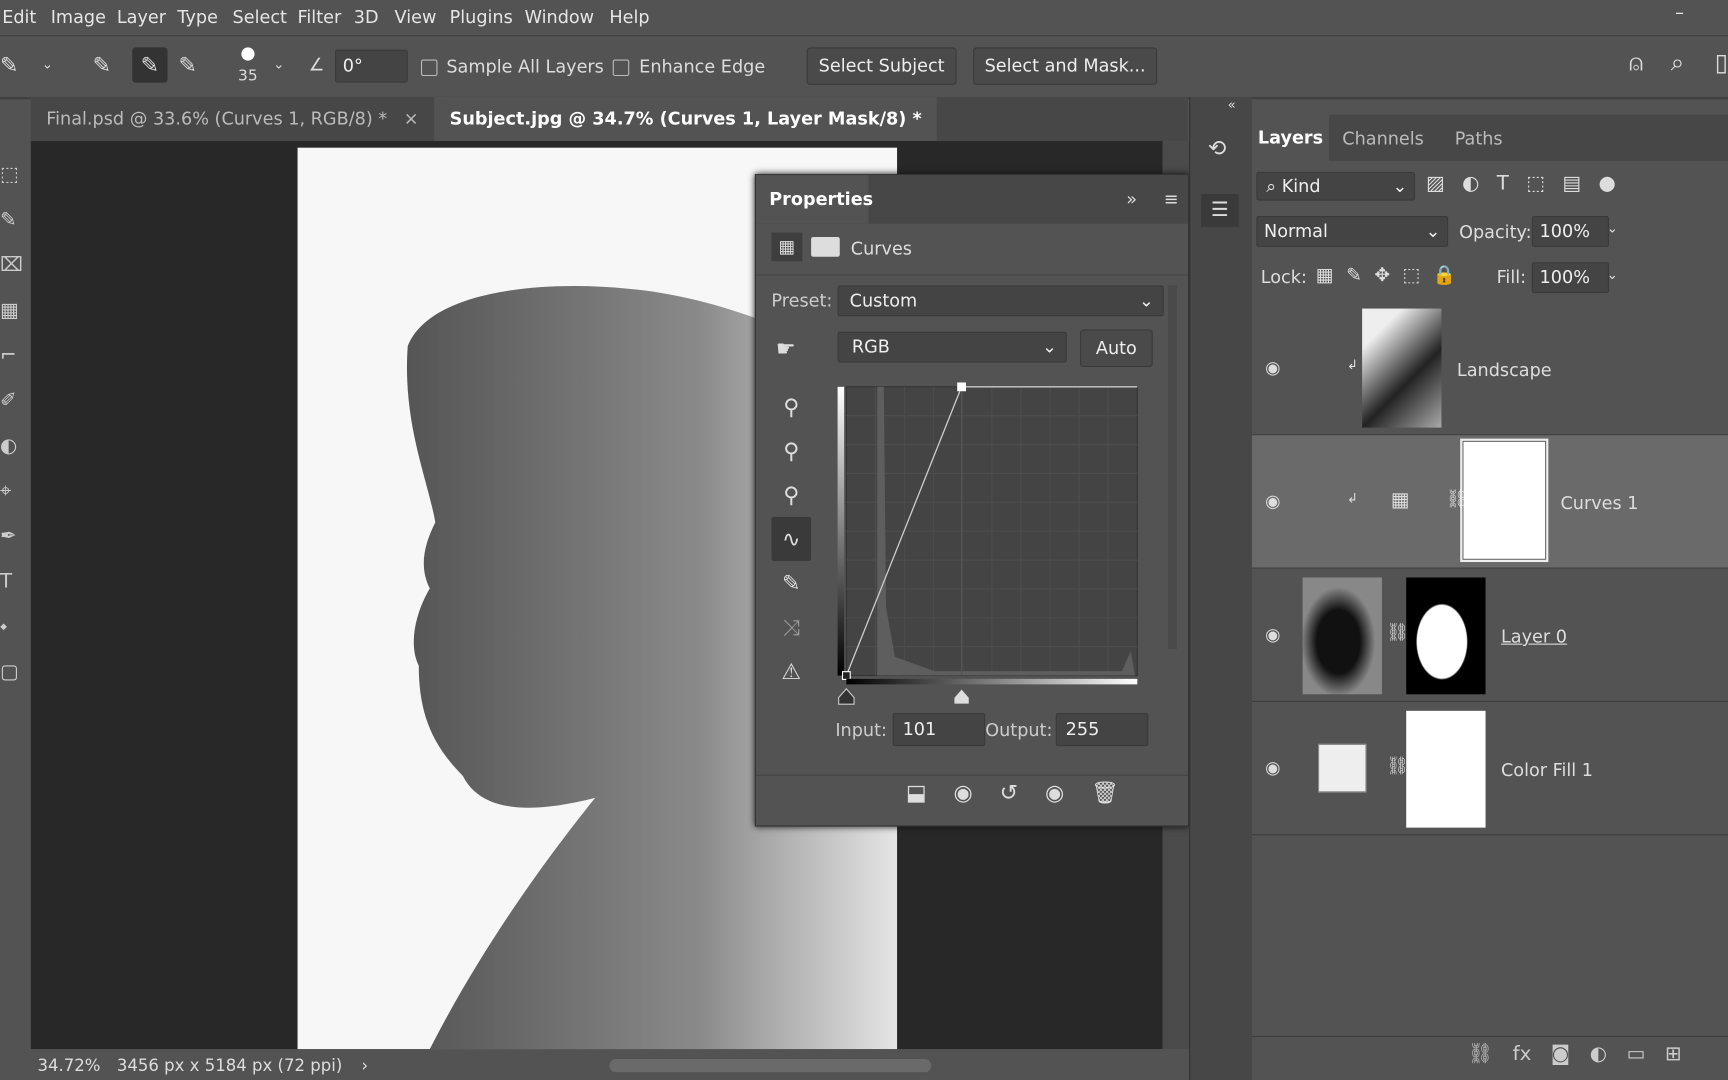  What do you see at coordinates (881, 66) in the screenshot?
I see `select-subject-button: Select Subject` at bounding box center [881, 66].